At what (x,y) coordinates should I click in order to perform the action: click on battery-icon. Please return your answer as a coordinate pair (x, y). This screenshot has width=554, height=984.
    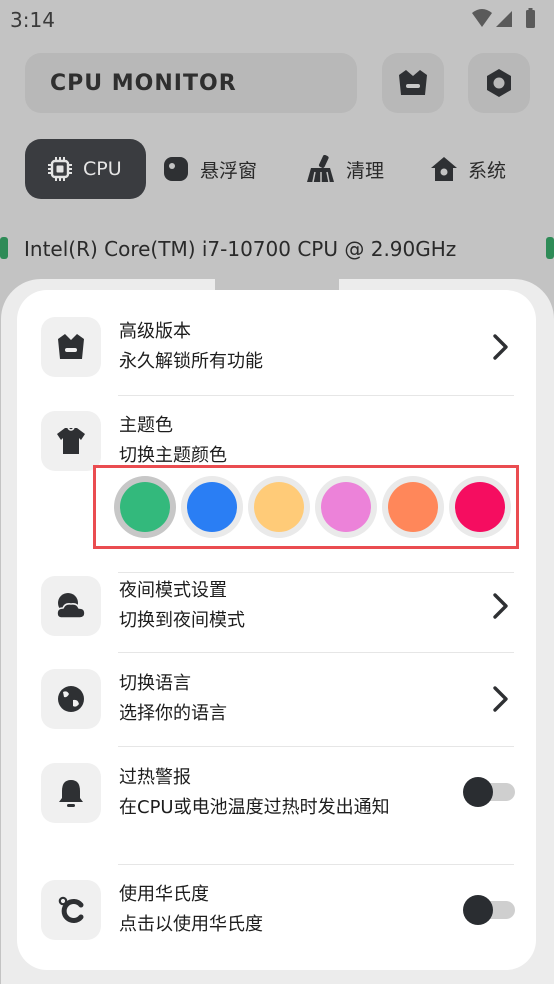
    Looking at the image, I should click on (530, 19).